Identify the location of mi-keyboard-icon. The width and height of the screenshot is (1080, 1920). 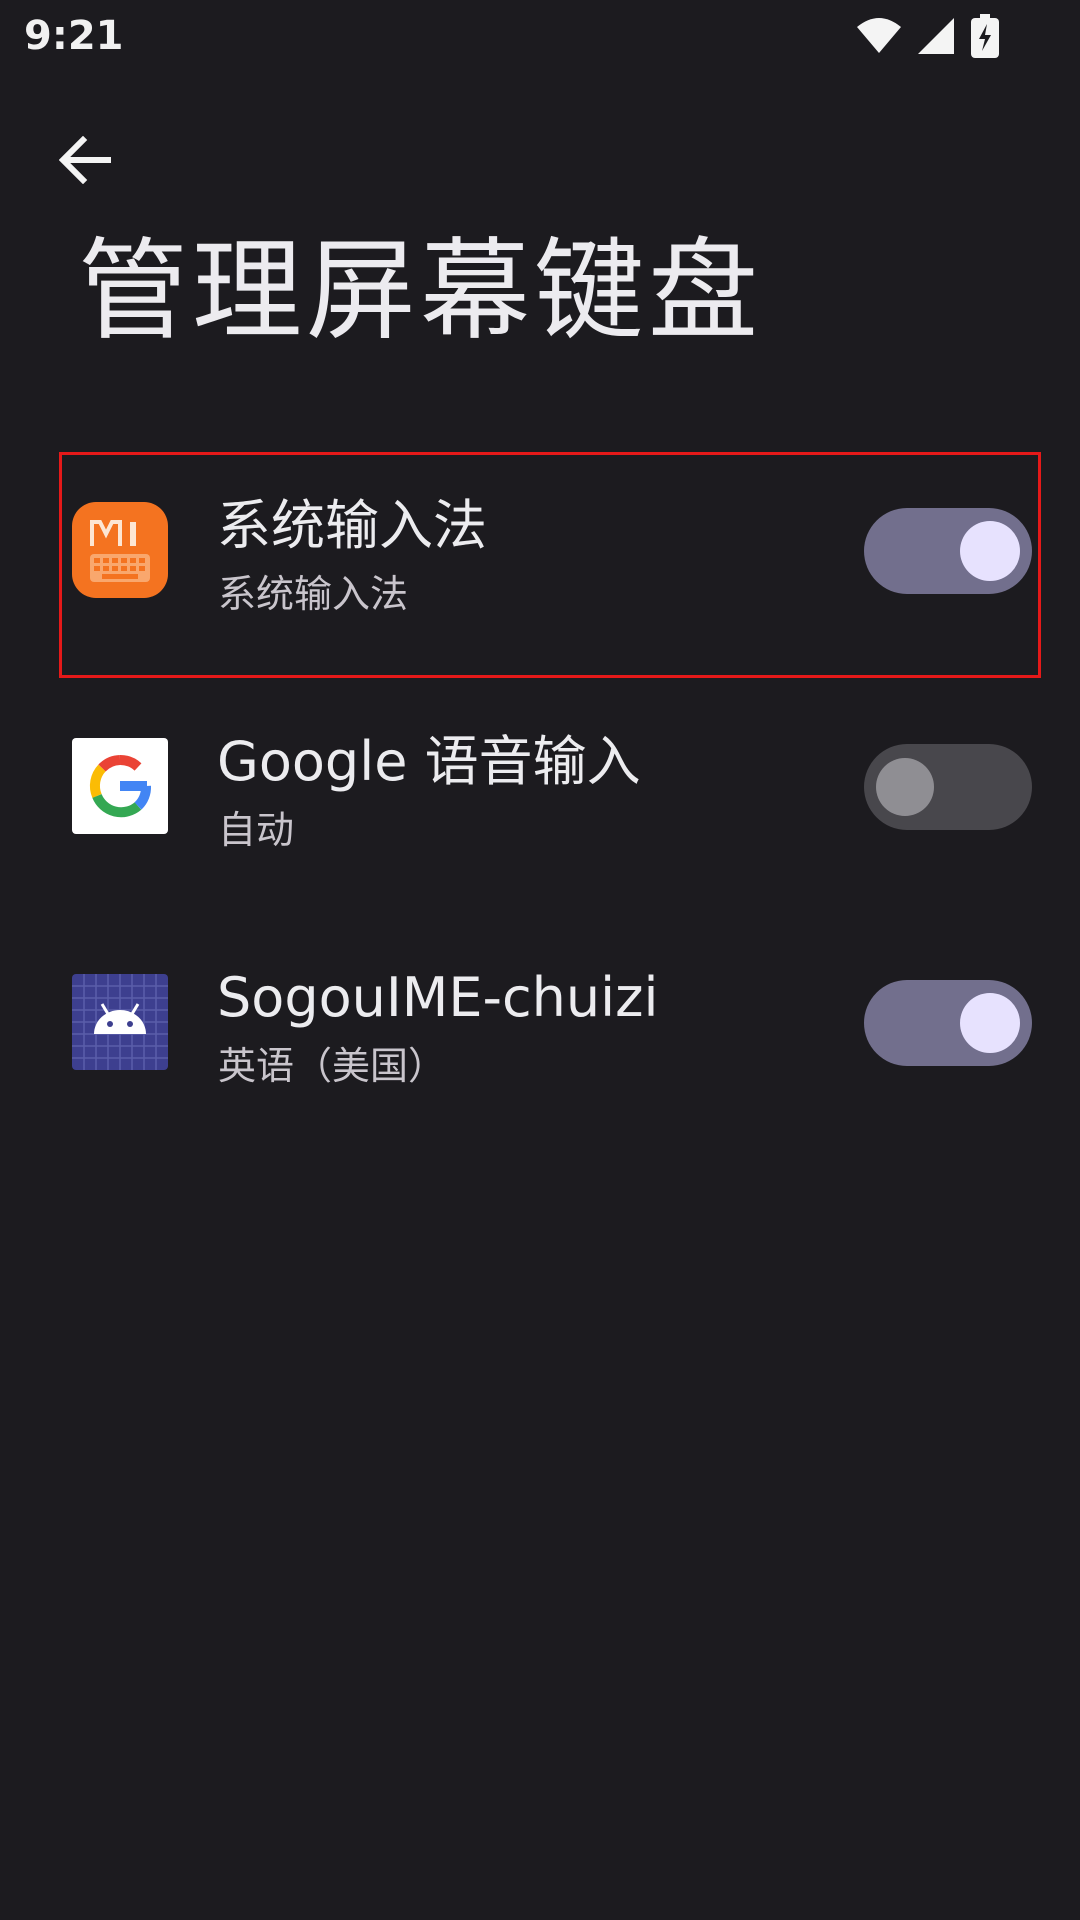
(120, 550).